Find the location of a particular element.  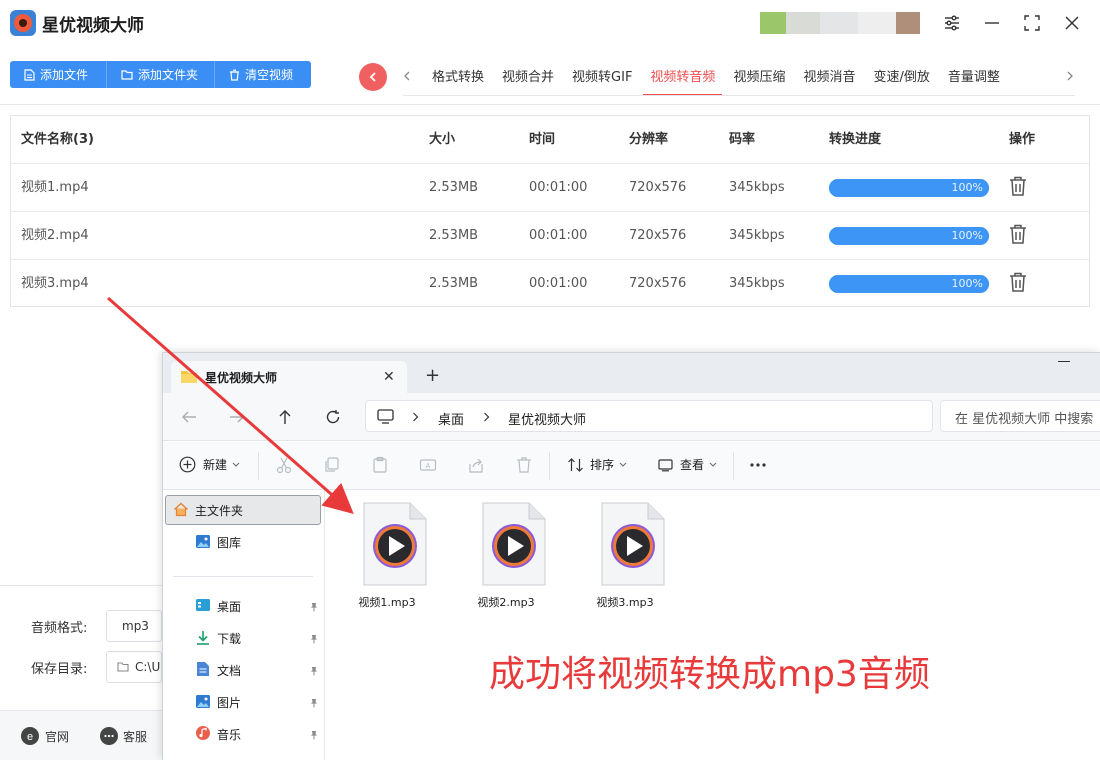

clear-videos-button: 清空视频 is located at coordinates (263, 74).